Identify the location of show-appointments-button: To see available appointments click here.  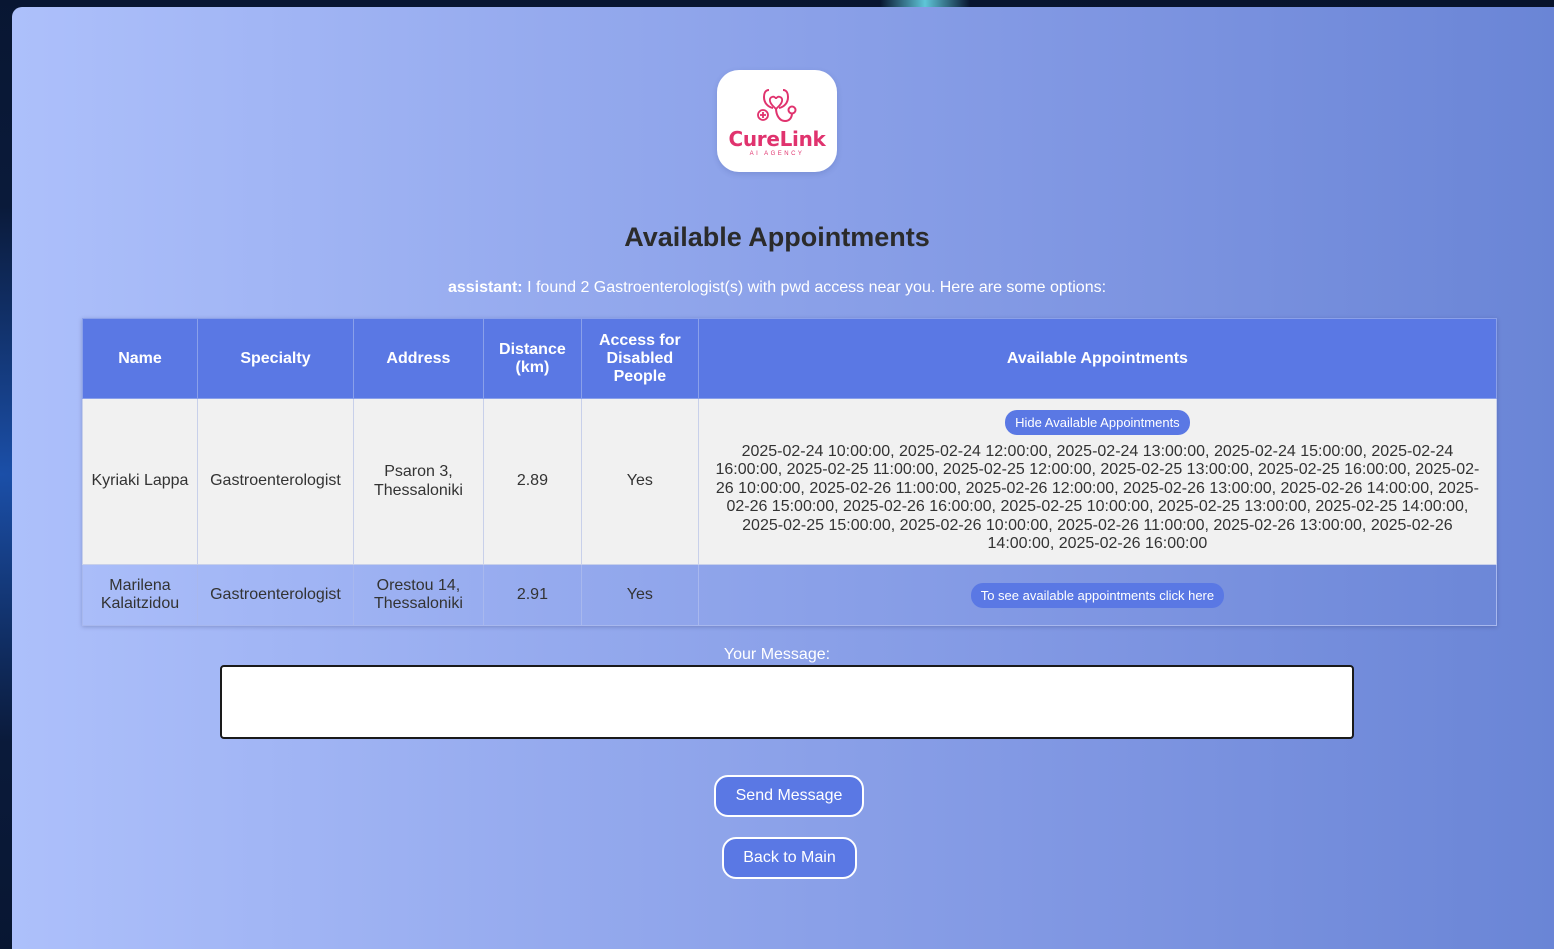
(1097, 595).